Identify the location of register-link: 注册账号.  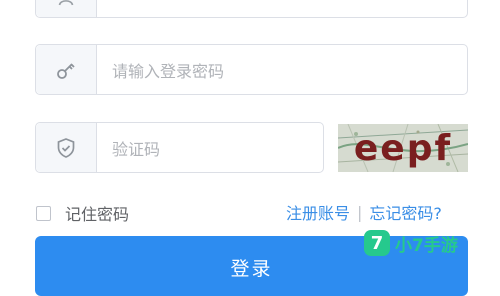
(318, 212).